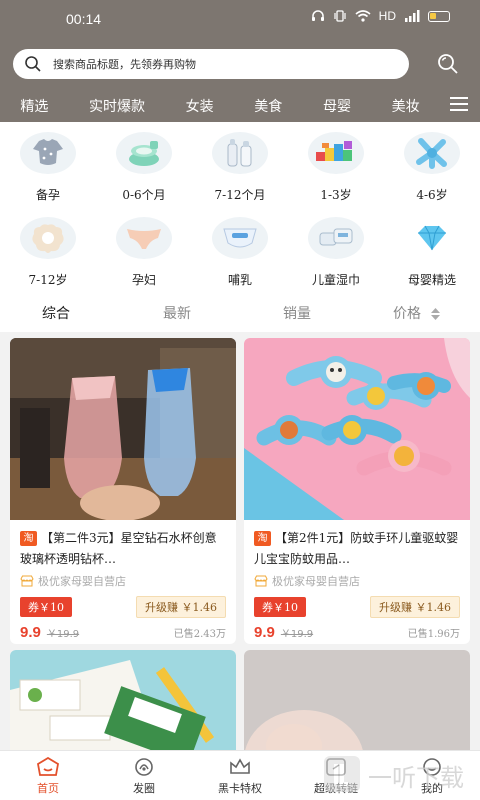 The width and height of the screenshot is (480, 800). Describe the element at coordinates (143, 280) in the screenshot. I see `grid-label: 孕妇` at that location.